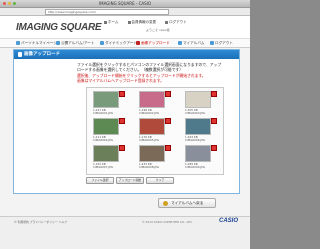 Image resolution: width=320 pixels, height=249 pixels. I want to click on copyright-text: © 2014 CASIO COMPUTER CO., LTD., so click(167, 222).